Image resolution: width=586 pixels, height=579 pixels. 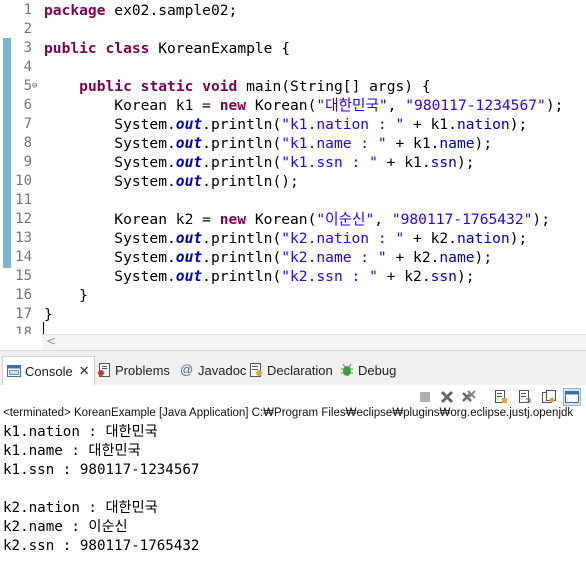 What do you see at coordinates (222, 370) in the screenshot?
I see `tab-label: Javadoc` at bounding box center [222, 370].